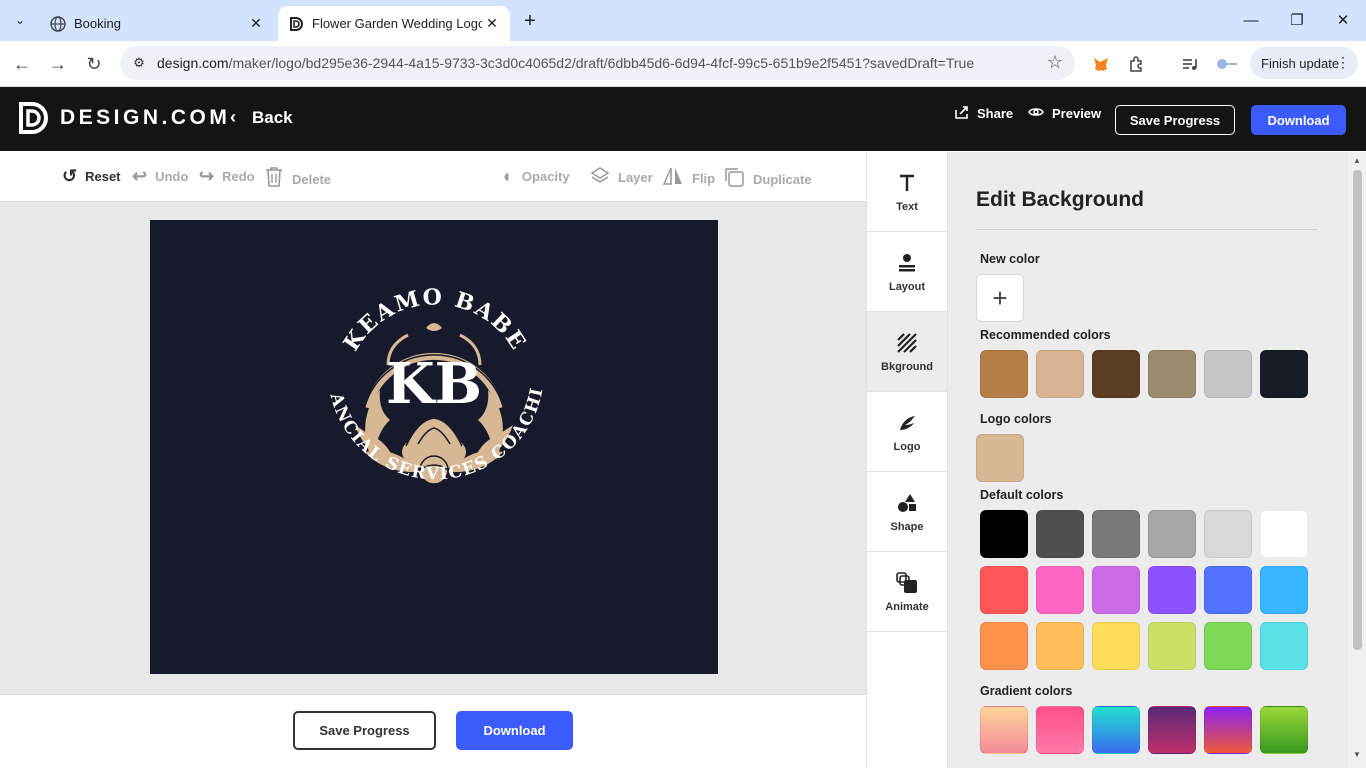 This screenshot has width=1366, height=768. I want to click on sidebar-item-logo: Logo, so click(907, 432).